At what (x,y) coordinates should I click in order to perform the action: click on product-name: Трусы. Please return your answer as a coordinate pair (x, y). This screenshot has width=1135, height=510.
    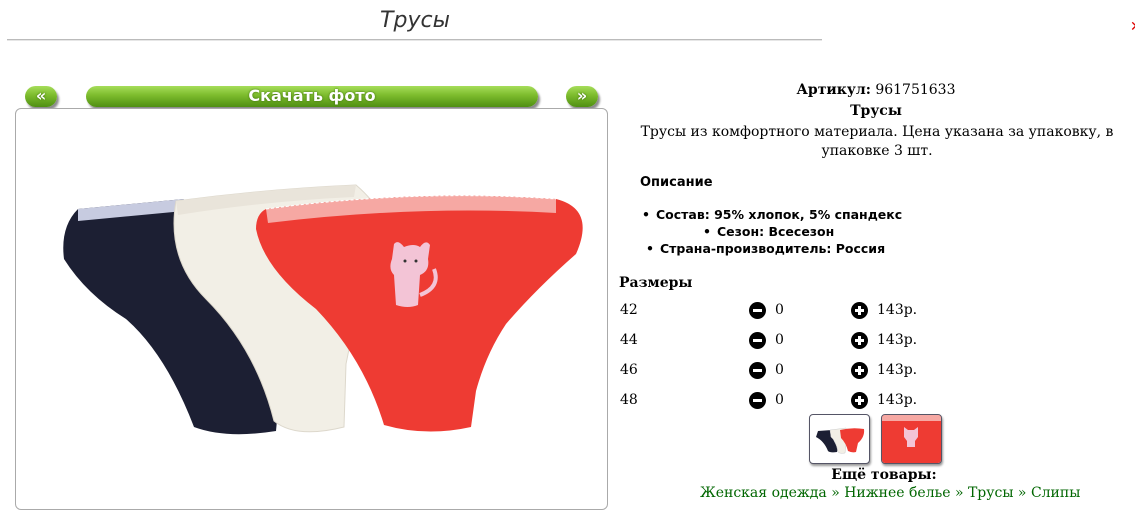
    Looking at the image, I should click on (876, 111).